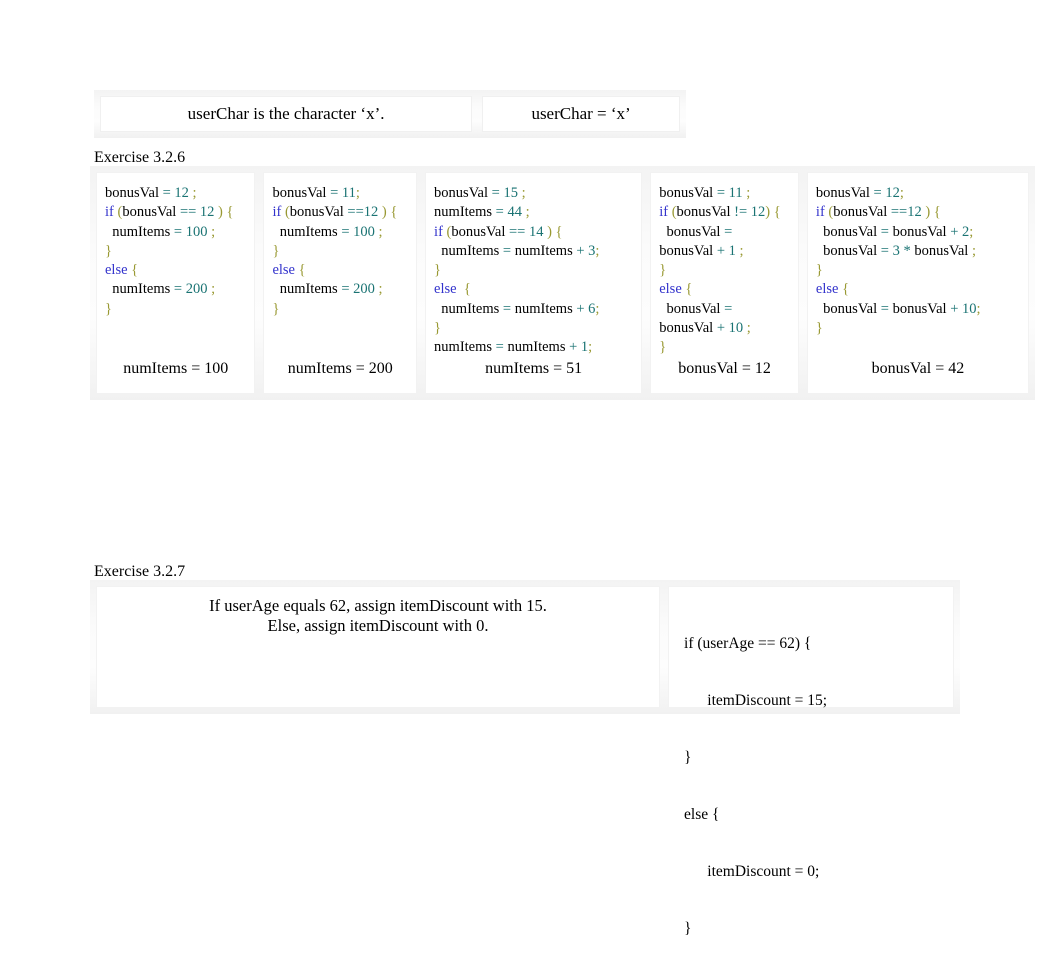 Image resolution: width=1062 pixels, height=976 pixels. What do you see at coordinates (724, 251) in the screenshot?
I see `code-line: bonusVal + 1 ;` at bounding box center [724, 251].